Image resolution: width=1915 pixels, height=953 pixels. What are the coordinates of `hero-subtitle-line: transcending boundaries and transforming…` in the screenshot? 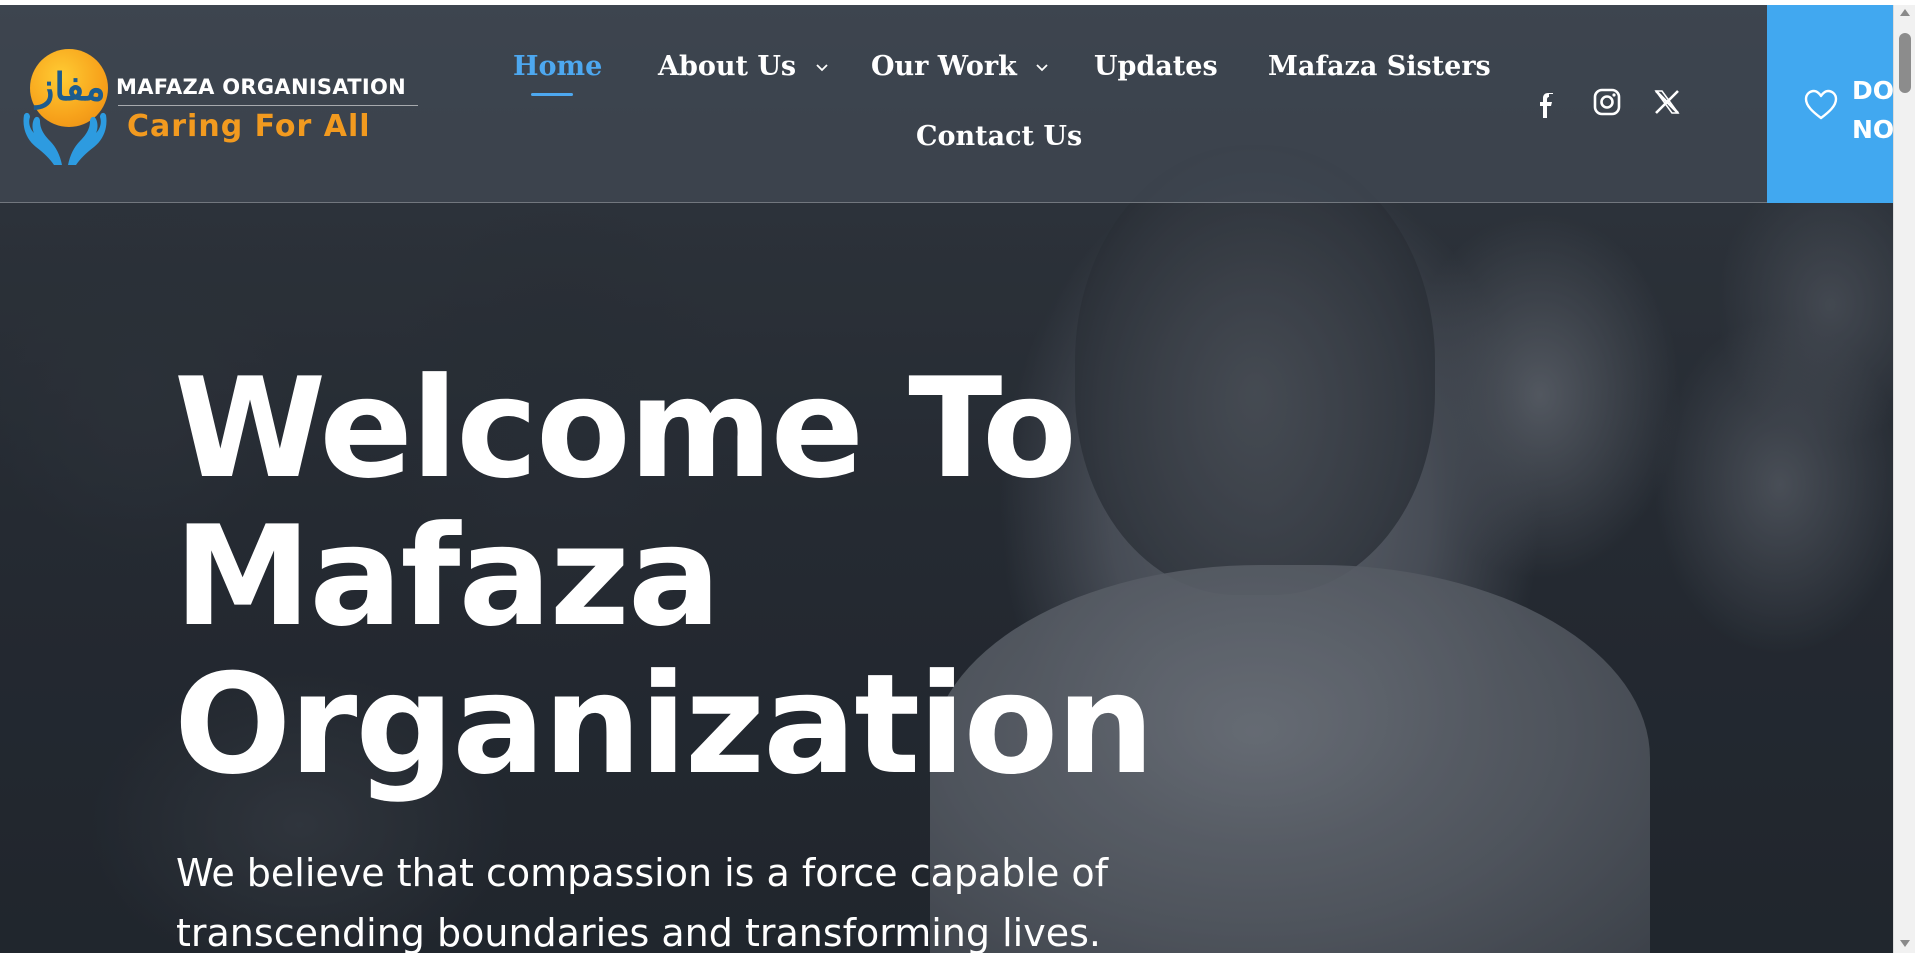 It's located at (638, 932).